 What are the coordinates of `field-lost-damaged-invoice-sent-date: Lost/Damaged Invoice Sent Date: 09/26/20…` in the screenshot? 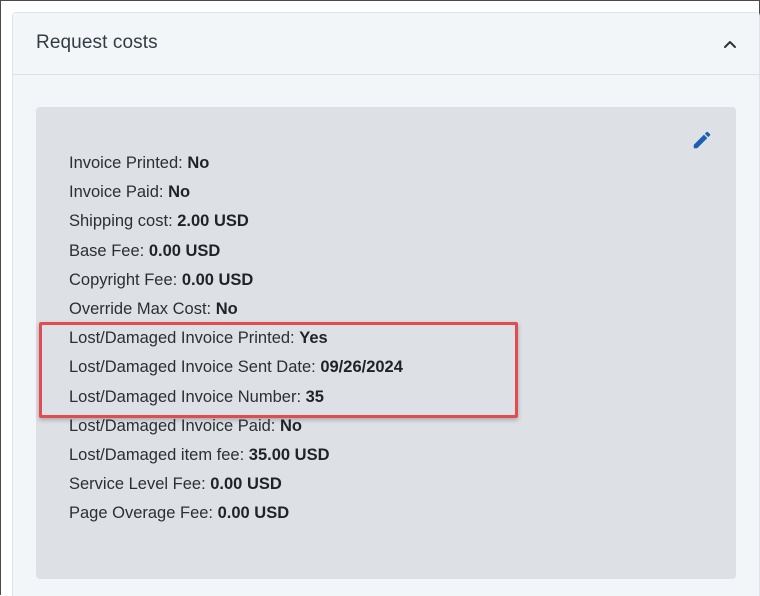 It's located at (236, 367).